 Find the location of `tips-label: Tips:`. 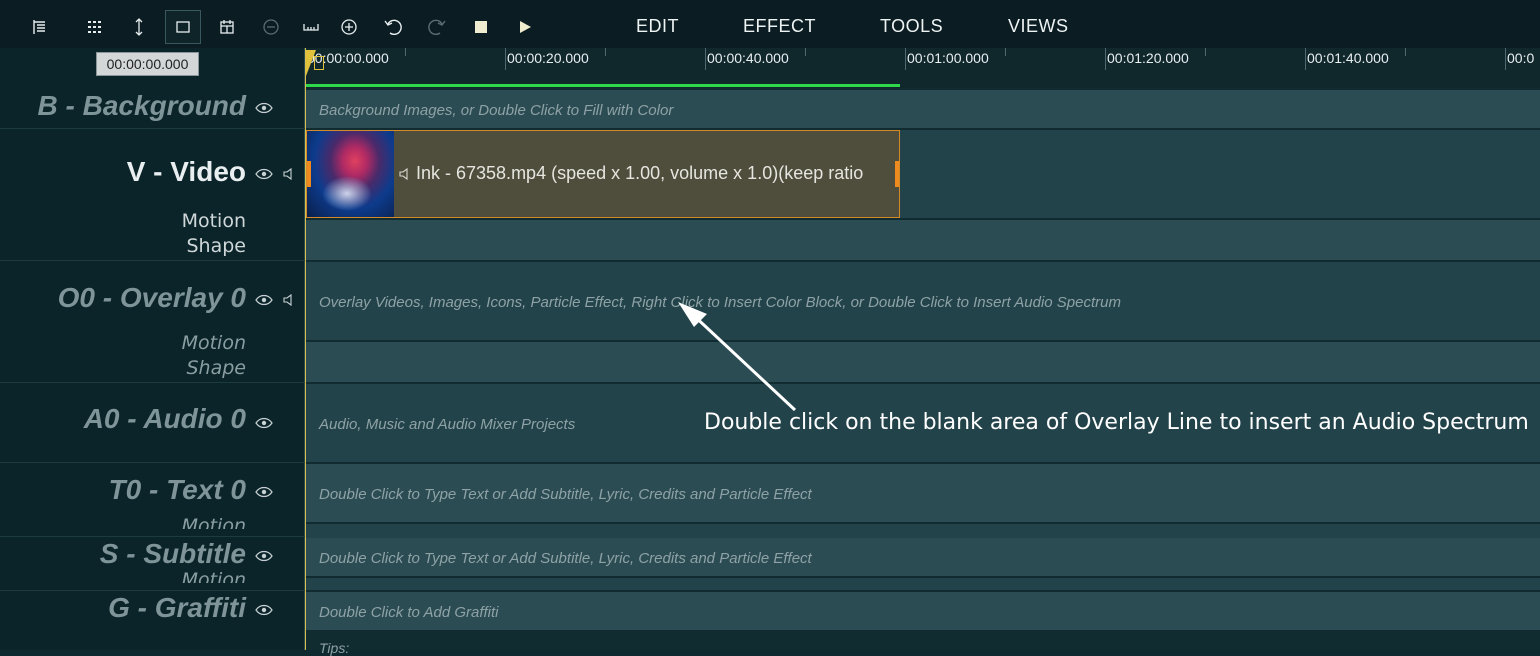

tips-label: Tips: is located at coordinates (334, 648).